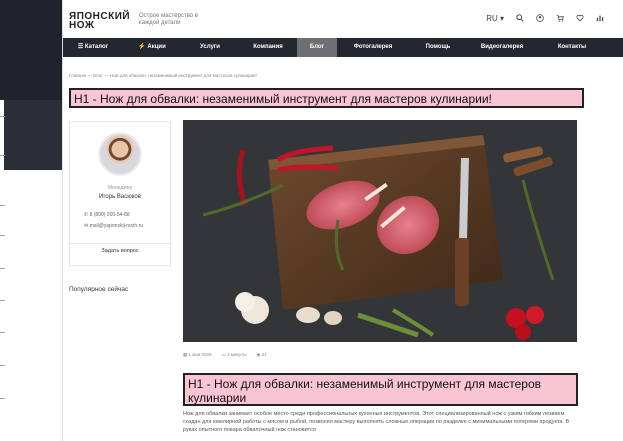 This screenshot has height=441, width=623. Describe the element at coordinates (210, 47) in the screenshot. I see `nav-item-services: Услуги` at that location.